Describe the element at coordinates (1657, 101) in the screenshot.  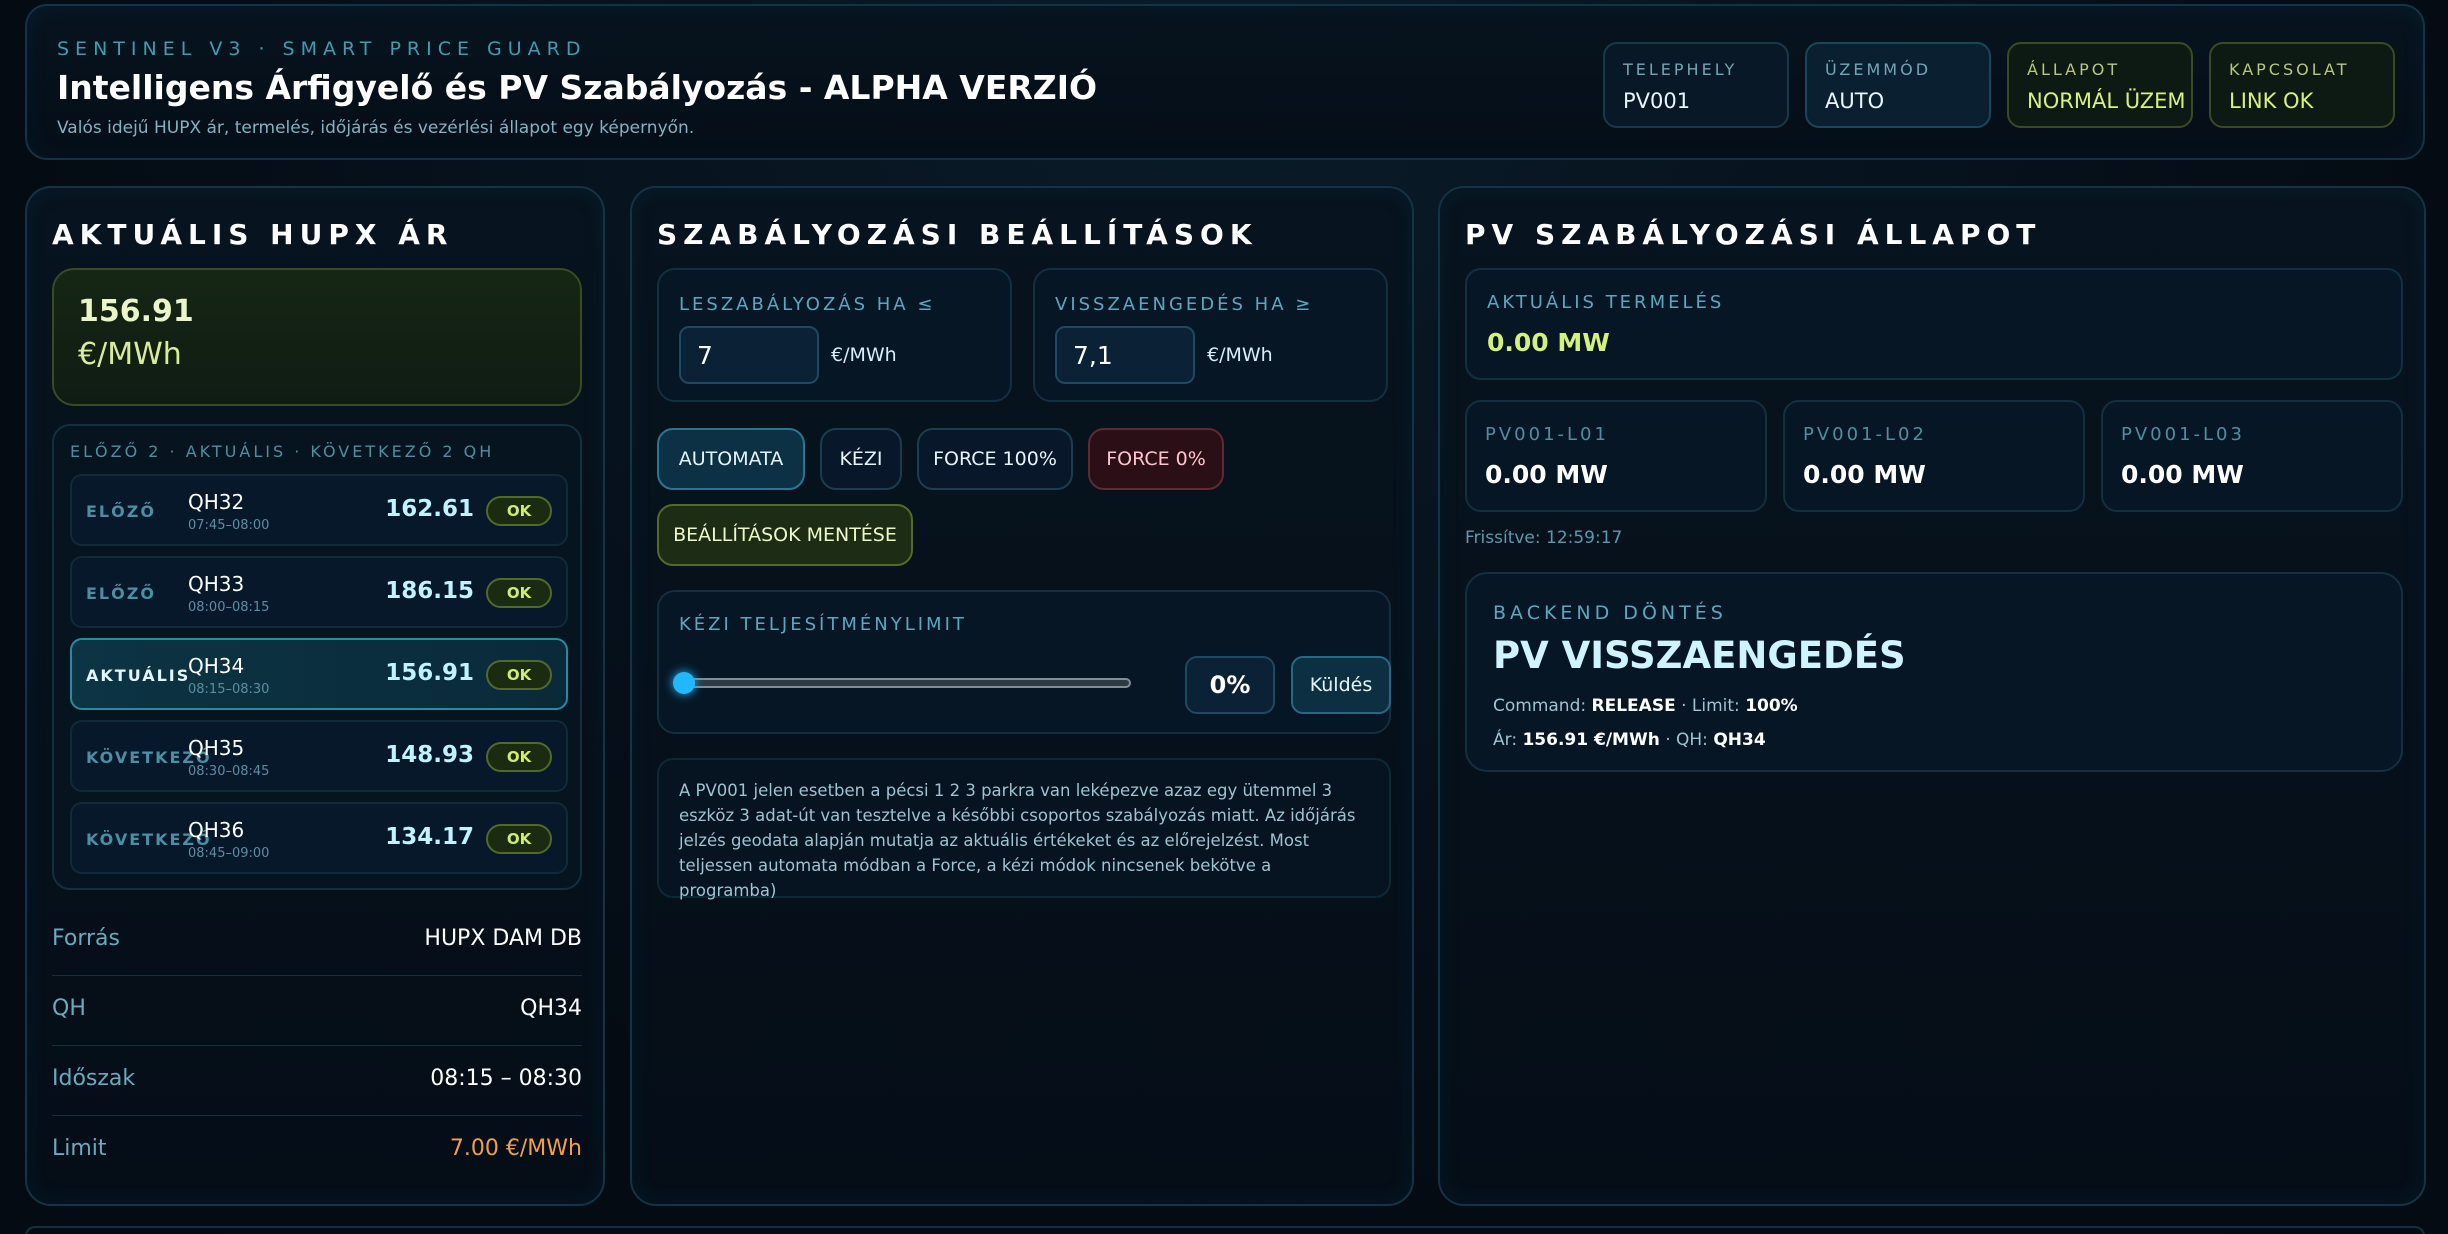
I see `chip-value: PV001` at that location.